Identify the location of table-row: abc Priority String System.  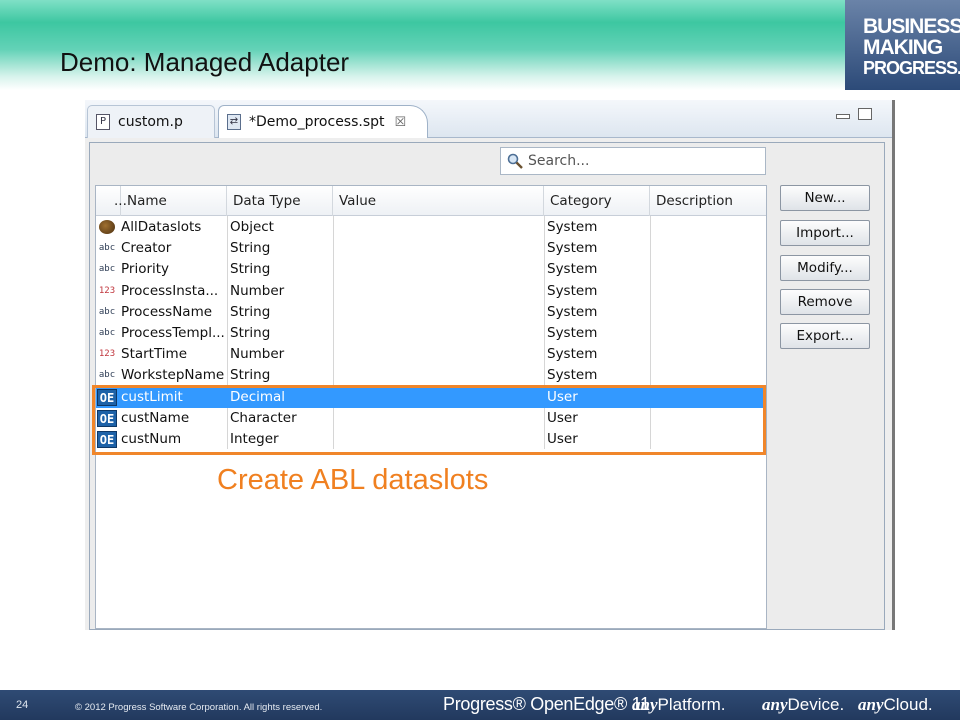
(431, 269).